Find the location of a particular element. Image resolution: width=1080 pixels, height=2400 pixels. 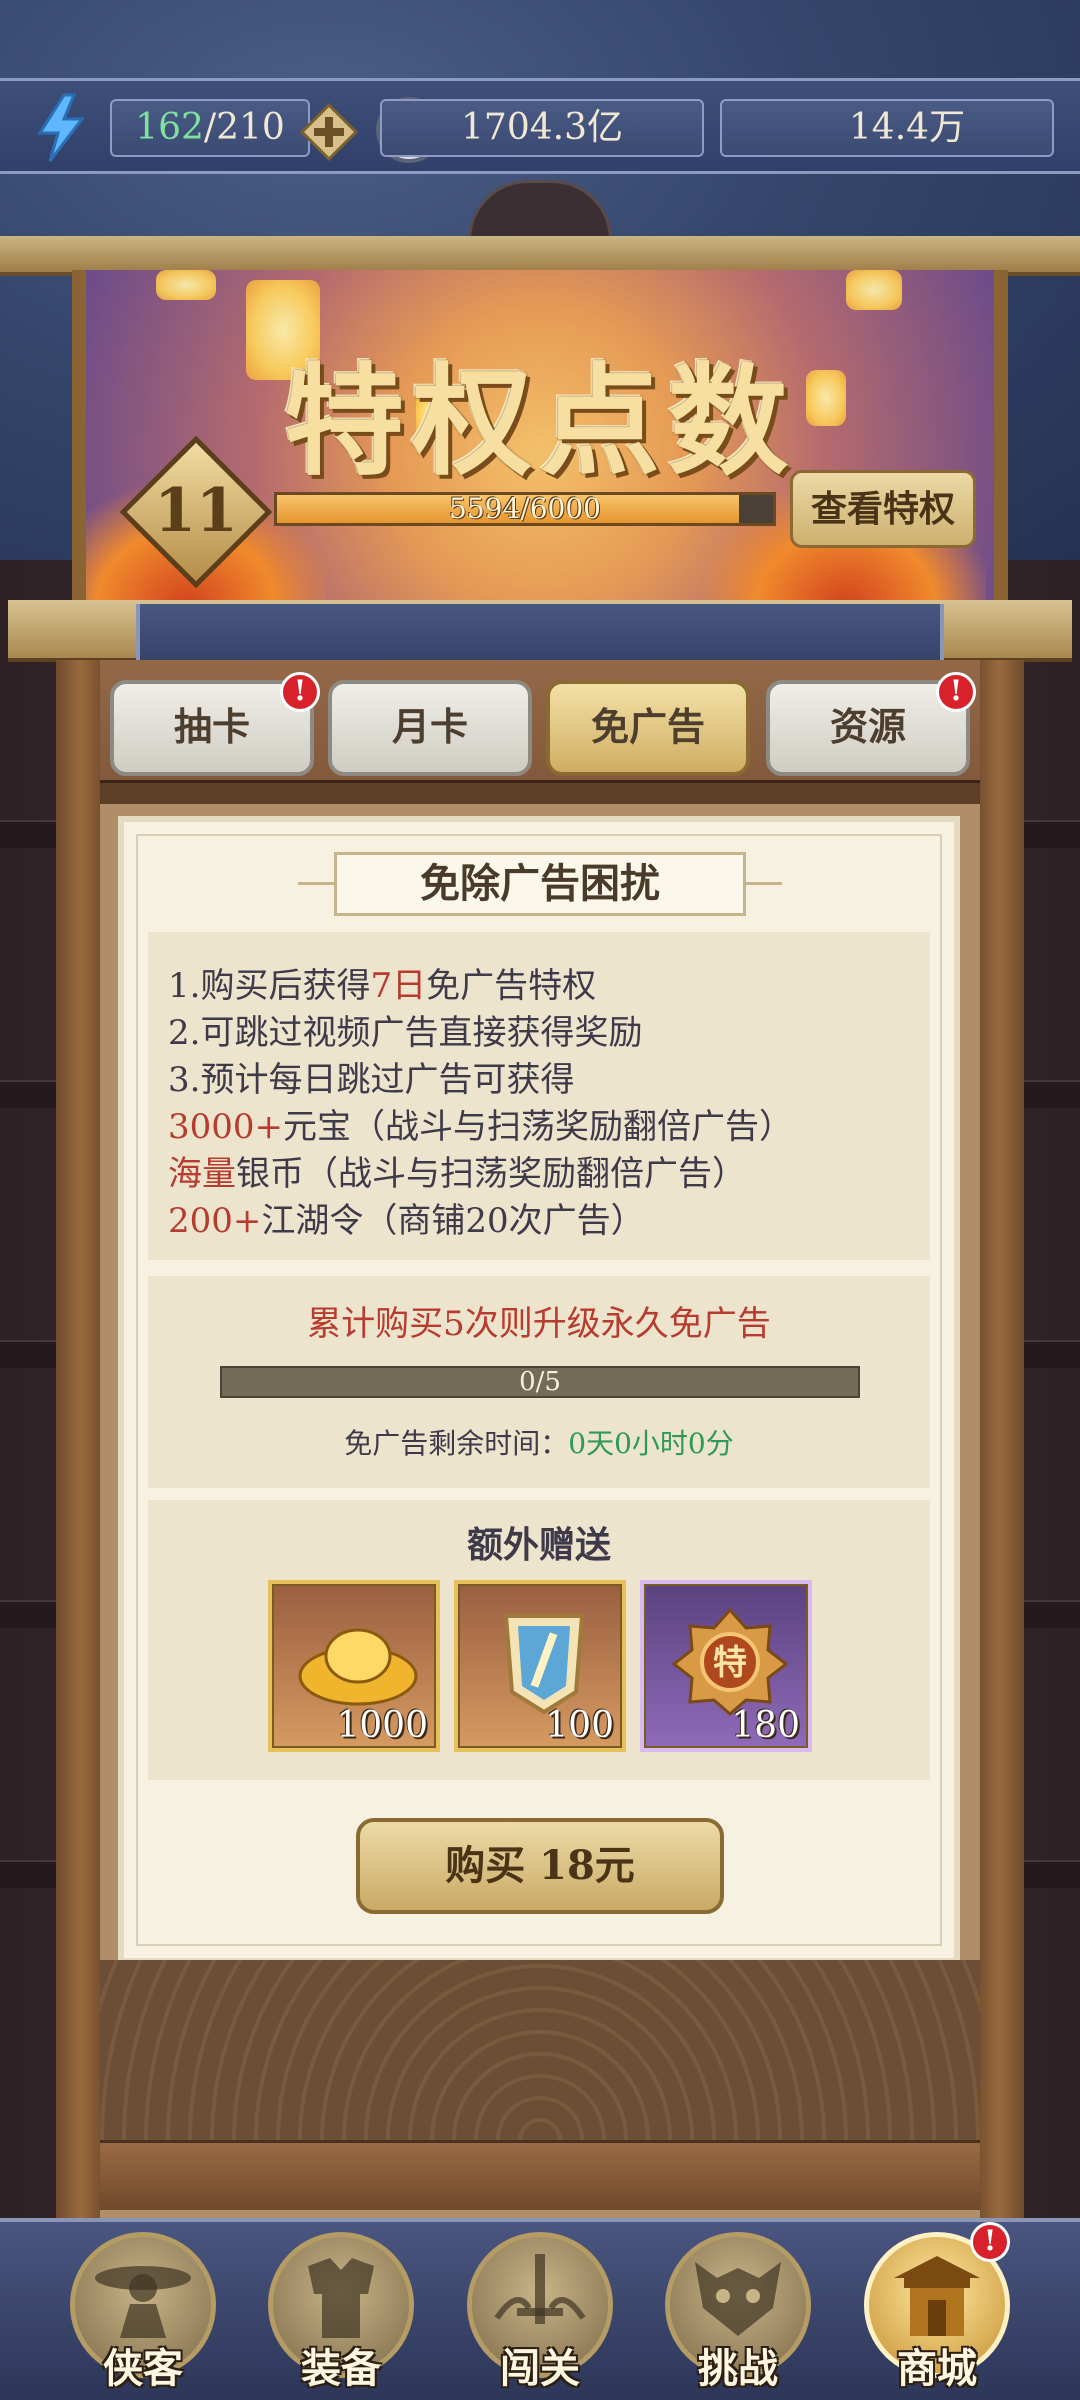

view-privilege-button: 查看特权 is located at coordinates (883, 509).